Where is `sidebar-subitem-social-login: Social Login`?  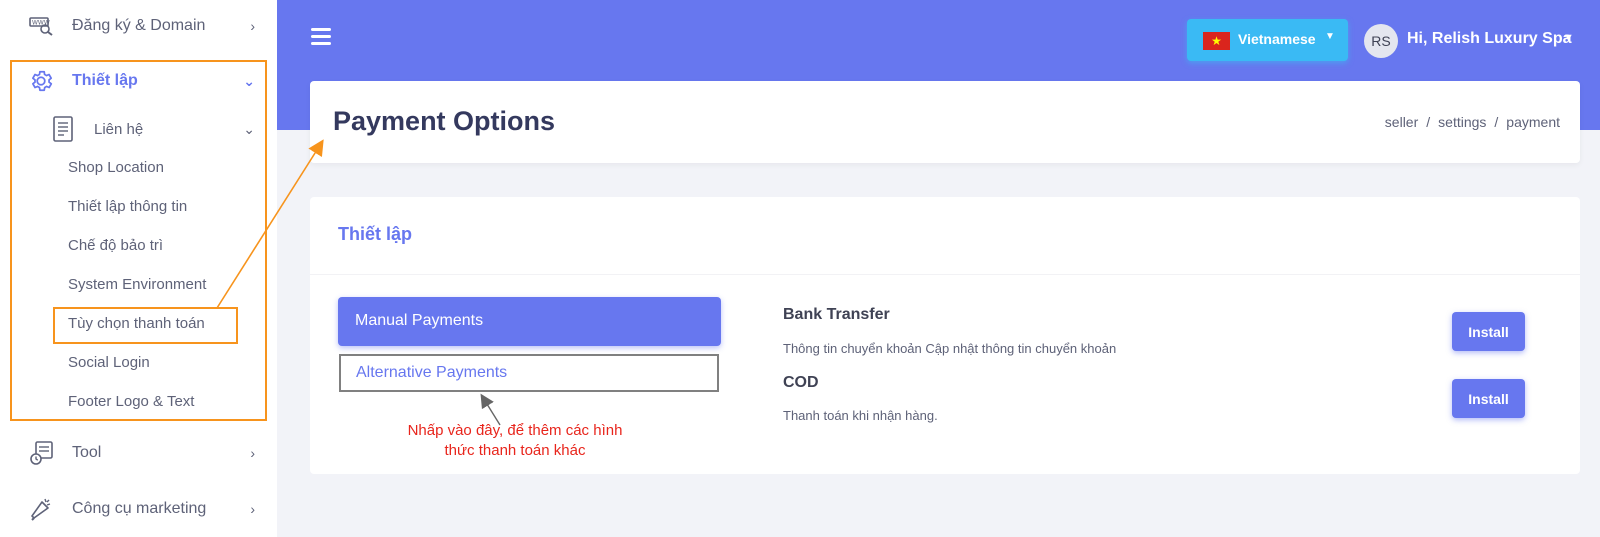
sidebar-subitem-social-login: Social Login is located at coordinates (109, 362).